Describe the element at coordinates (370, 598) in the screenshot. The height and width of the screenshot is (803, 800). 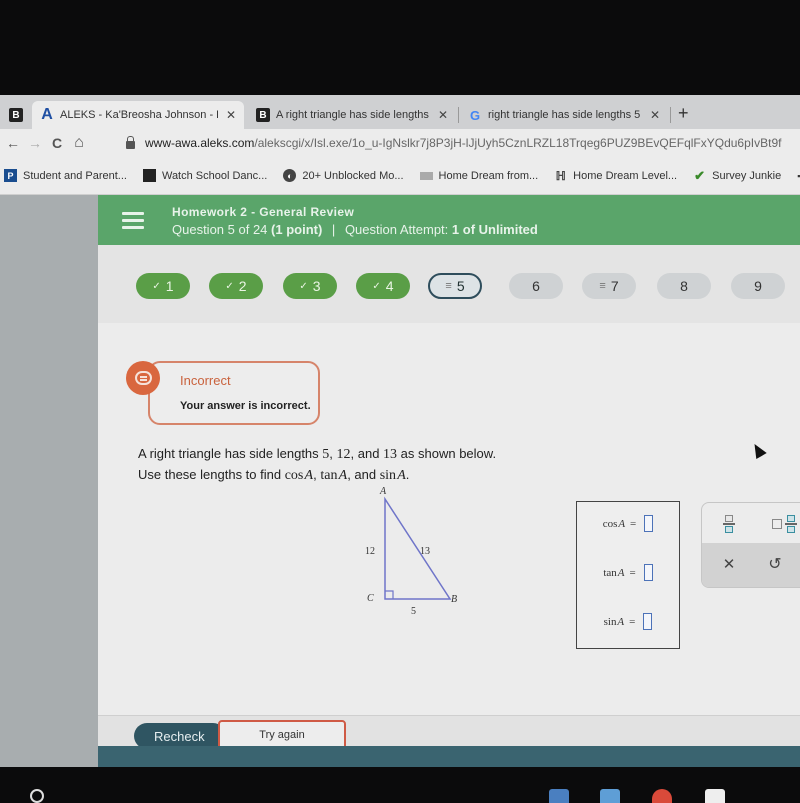
I see `vertex-label-c: C` at that location.